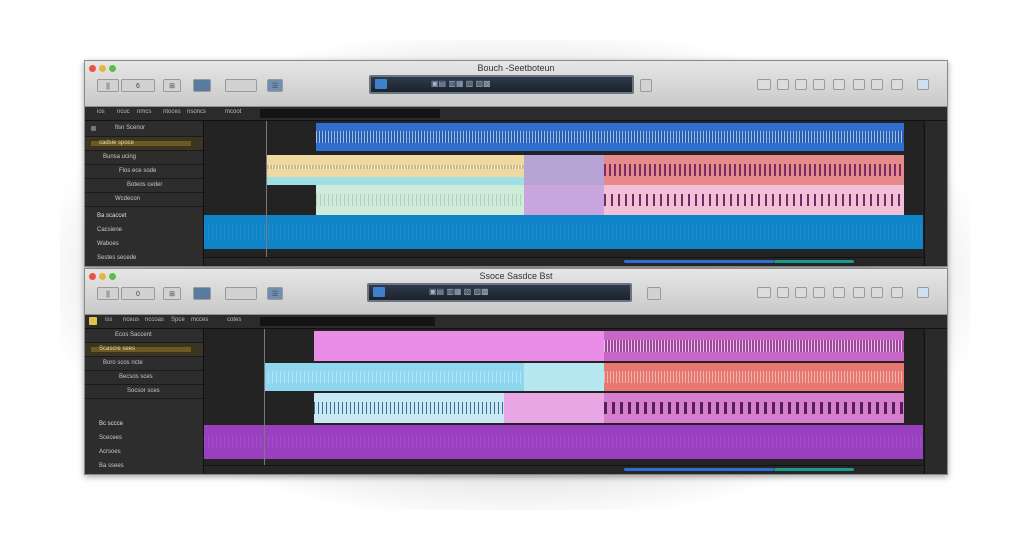 This screenshot has height=555, width=1024. Describe the element at coordinates (93, 321) in the screenshot. I see `lock-icon` at that location.